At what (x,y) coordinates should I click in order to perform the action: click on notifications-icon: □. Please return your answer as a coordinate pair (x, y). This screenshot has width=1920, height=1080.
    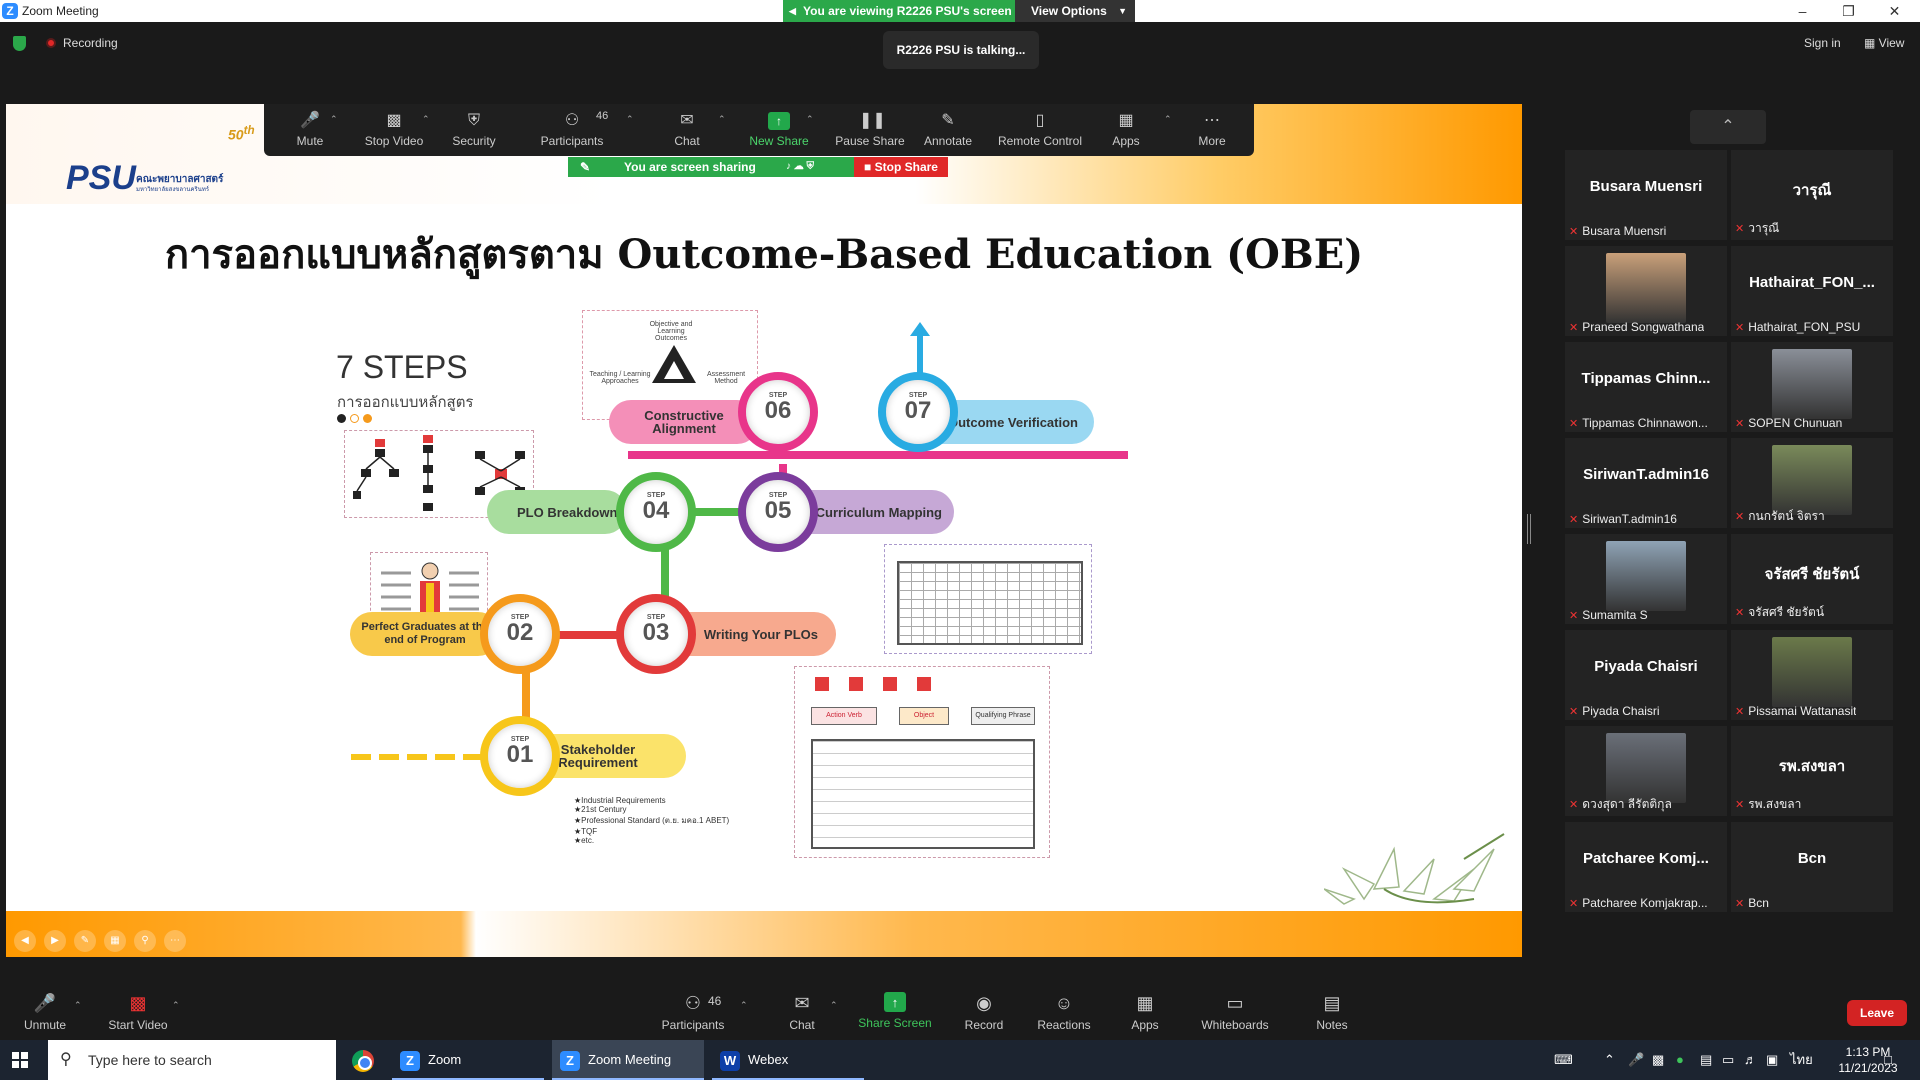
    Looking at the image, I should click on (1888, 1060).